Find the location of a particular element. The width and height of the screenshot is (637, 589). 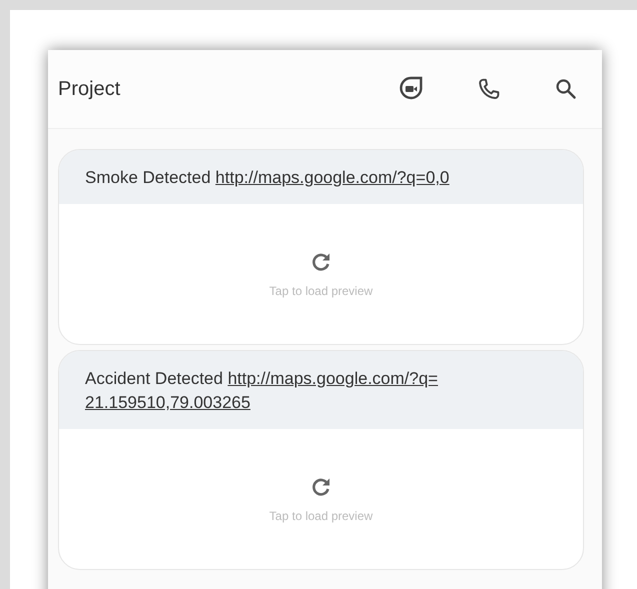

video-call-icon is located at coordinates (411, 89).